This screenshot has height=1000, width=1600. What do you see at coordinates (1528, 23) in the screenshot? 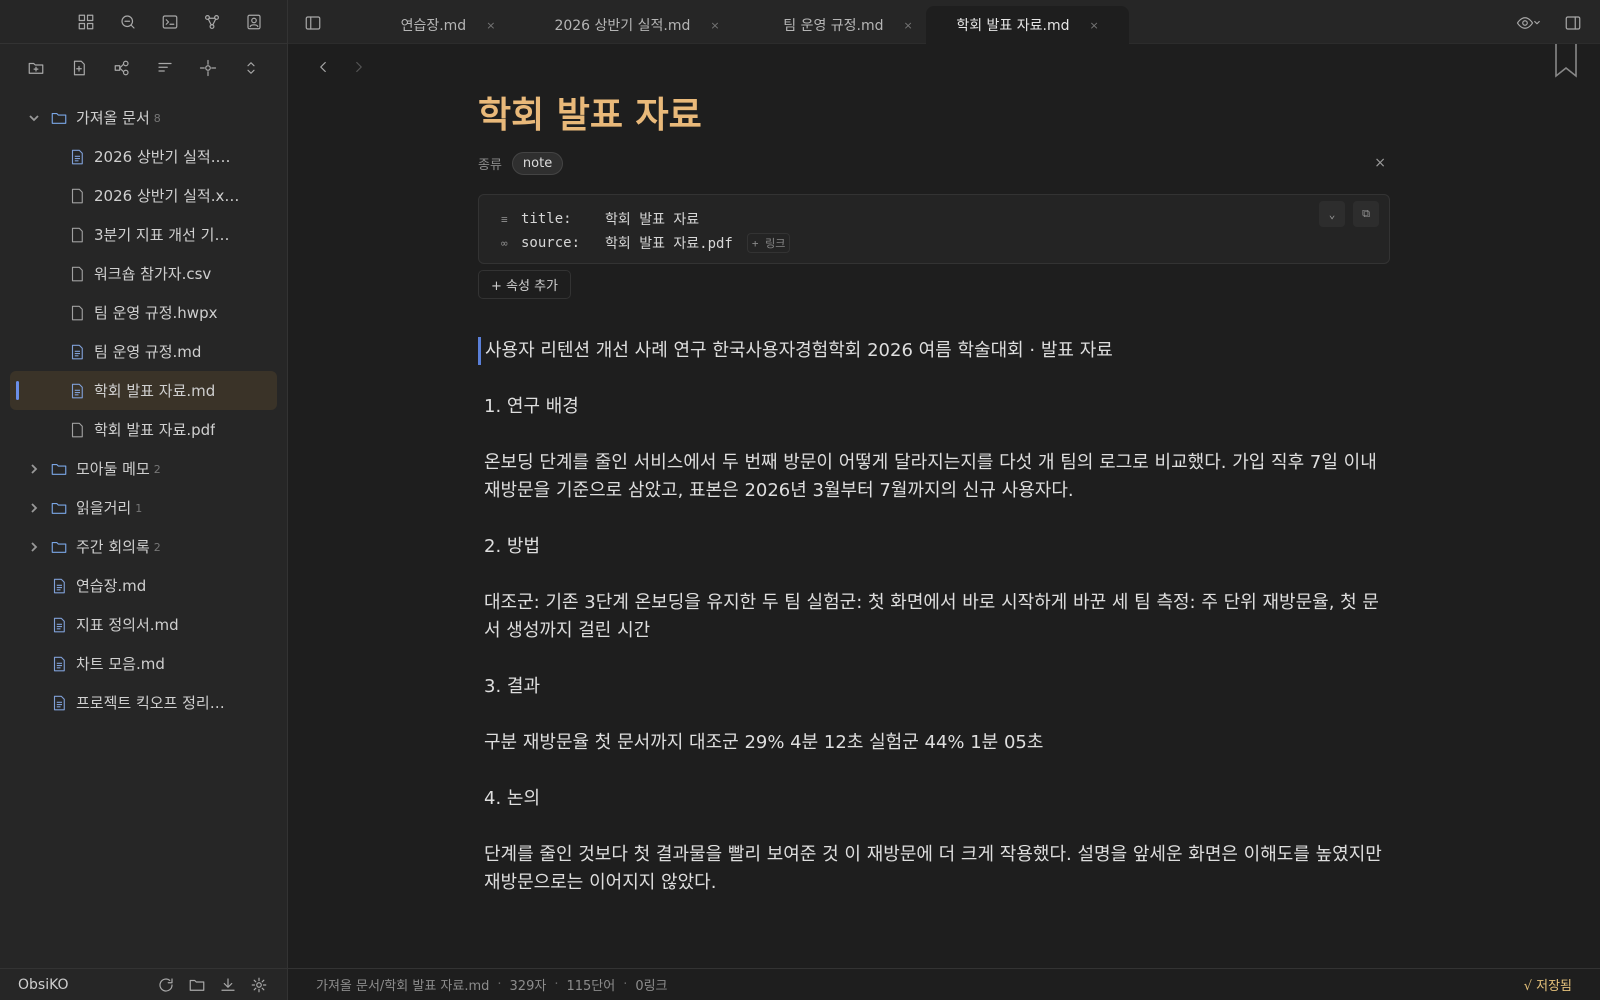
I see `reading-view-eye-icon` at bounding box center [1528, 23].